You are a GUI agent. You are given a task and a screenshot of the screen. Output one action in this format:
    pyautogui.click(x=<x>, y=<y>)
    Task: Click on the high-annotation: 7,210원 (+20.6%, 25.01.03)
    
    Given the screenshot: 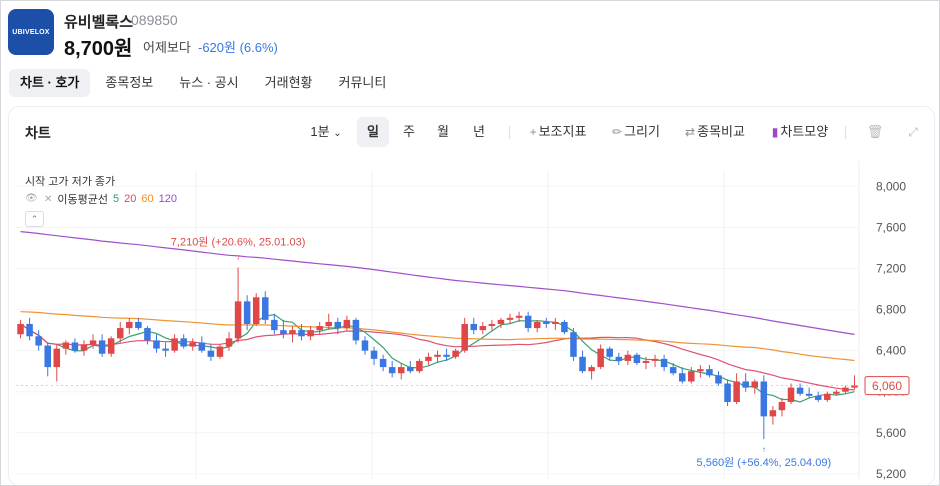 What is the action you would take?
    pyautogui.click(x=238, y=242)
    